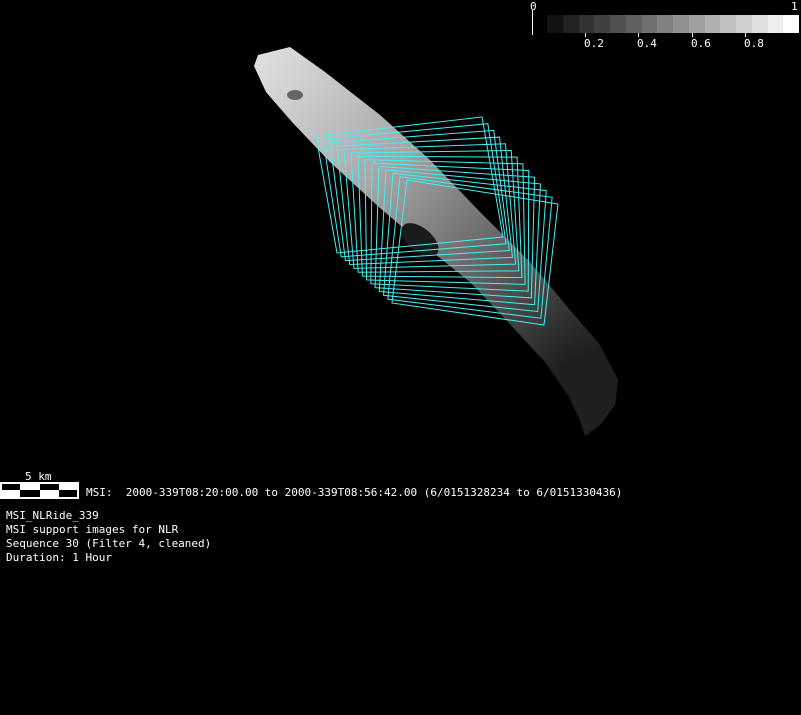 The image size is (801, 715). I want to click on info-line: Sequence 30 (Filter 4, cleaned), so click(109, 543).